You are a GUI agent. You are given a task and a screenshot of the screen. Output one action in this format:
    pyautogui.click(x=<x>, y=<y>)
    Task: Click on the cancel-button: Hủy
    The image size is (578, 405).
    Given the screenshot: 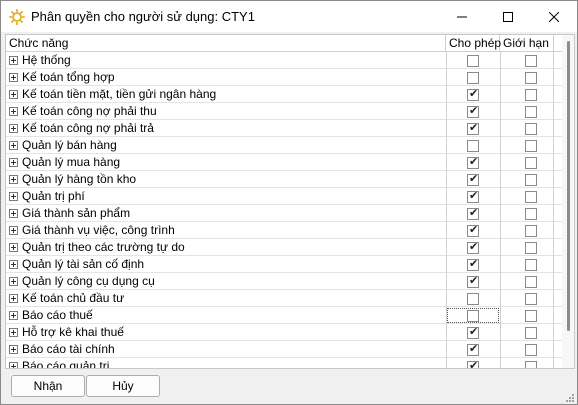 What is the action you would take?
    pyautogui.click(x=123, y=386)
    